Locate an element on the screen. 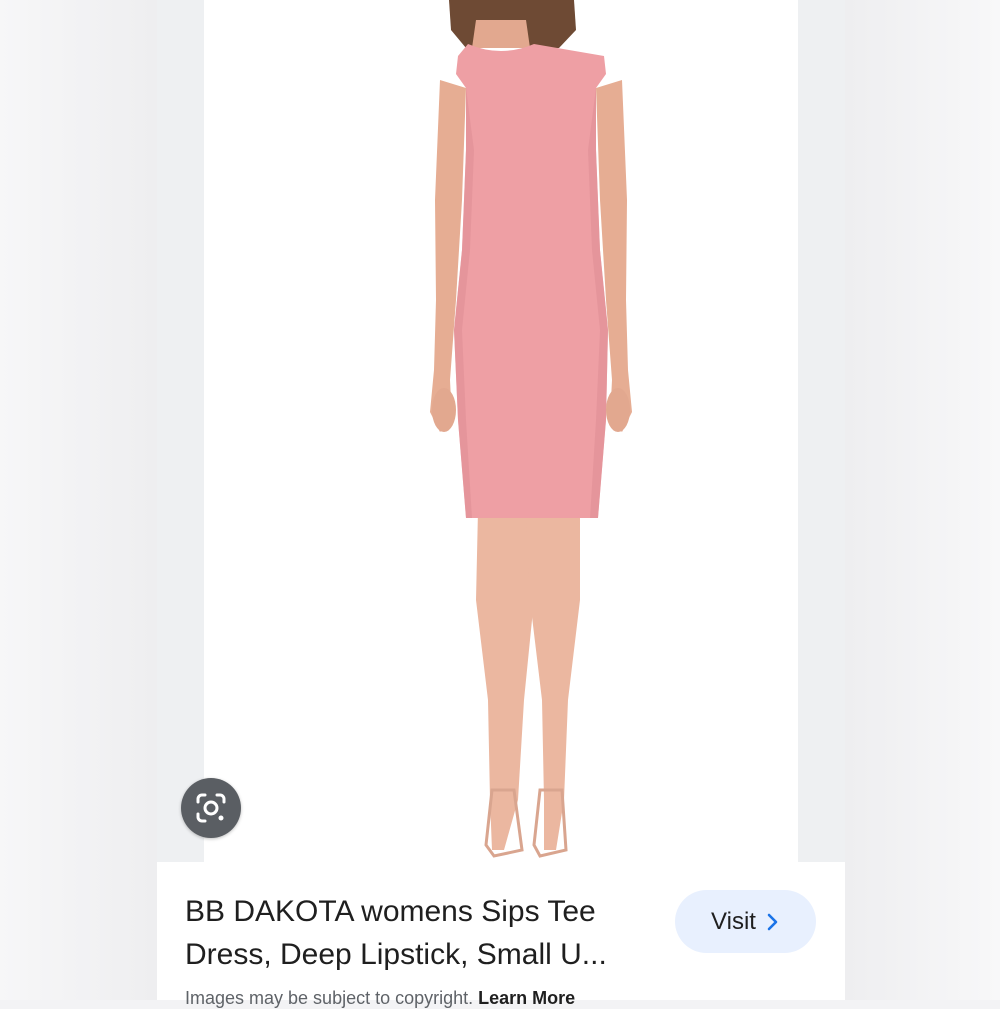  visit-button: Visit is located at coordinates (745, 921).